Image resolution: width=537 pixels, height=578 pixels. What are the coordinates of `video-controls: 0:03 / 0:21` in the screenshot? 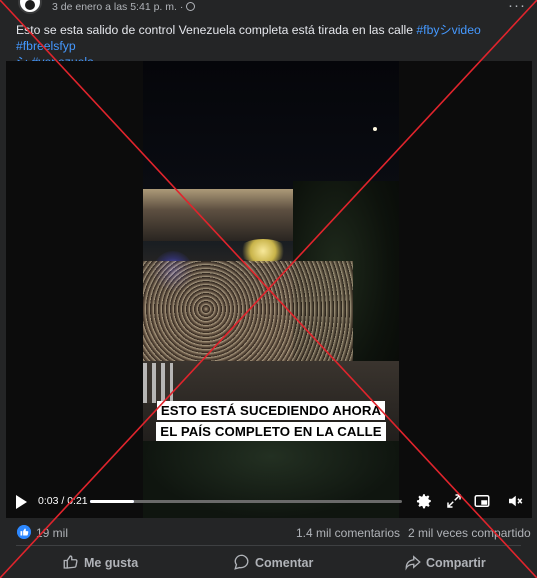 It's located at (269, 502).